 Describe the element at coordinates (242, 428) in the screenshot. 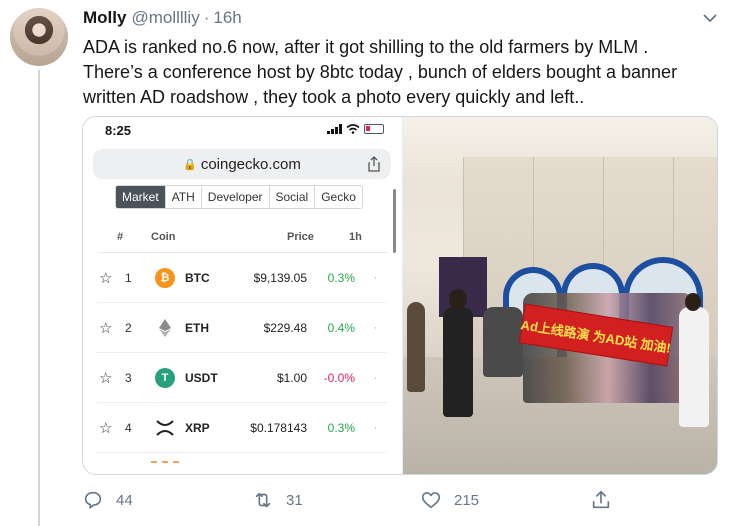

I see `coin-row-xrp: ☆ 4 XRP $0.178143 0.3% ·` at that location.